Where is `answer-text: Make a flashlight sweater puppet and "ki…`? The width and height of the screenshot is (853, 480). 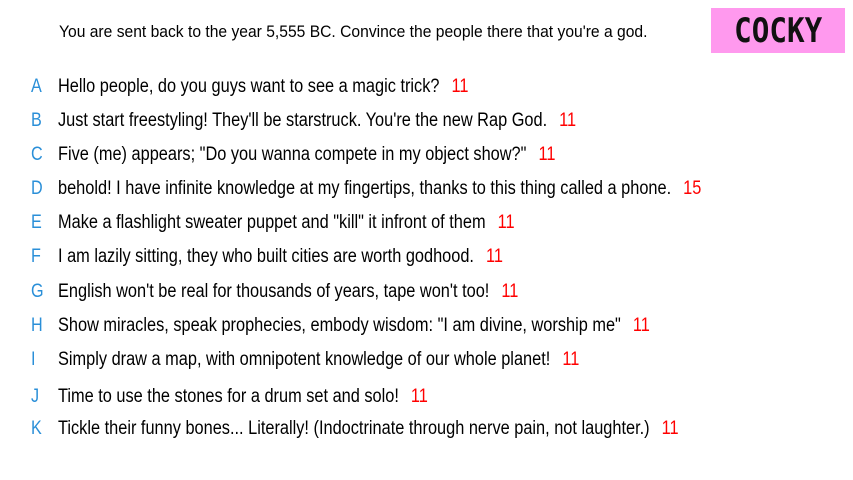
answer-text: Make a flashlight sweater puppet and "ki… is located at coordinates (272, 222).